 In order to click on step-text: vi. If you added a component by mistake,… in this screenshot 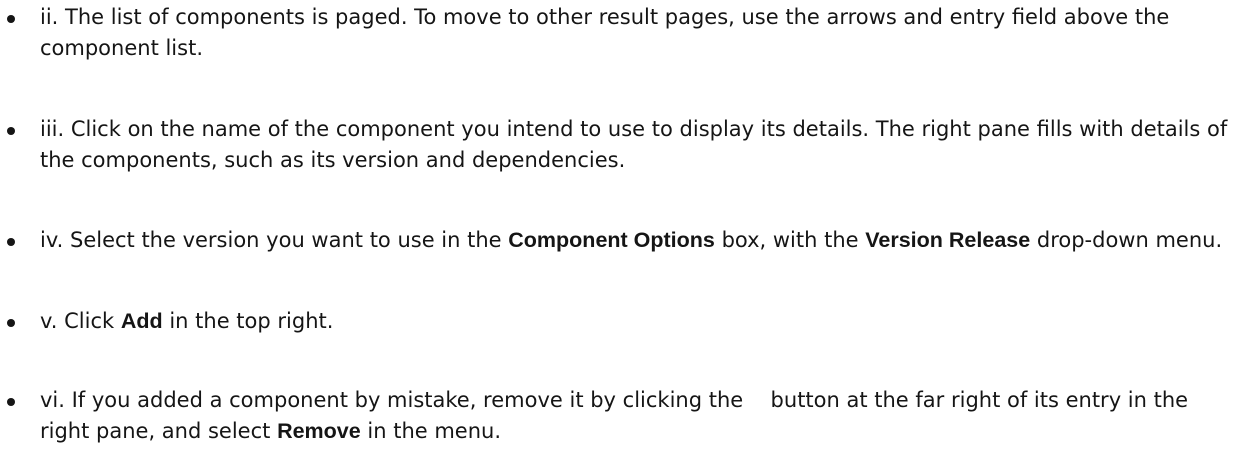, I will do `click(640, 416)`.